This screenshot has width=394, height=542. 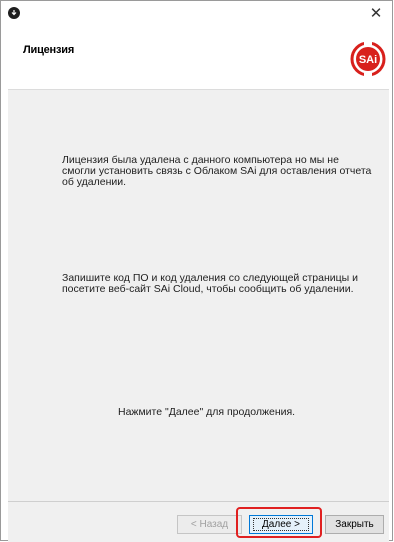 What do you see at coordinates (49, 50) in the screenshot?
I see `page-title: Лицензия` at bounding box center [49, 50].